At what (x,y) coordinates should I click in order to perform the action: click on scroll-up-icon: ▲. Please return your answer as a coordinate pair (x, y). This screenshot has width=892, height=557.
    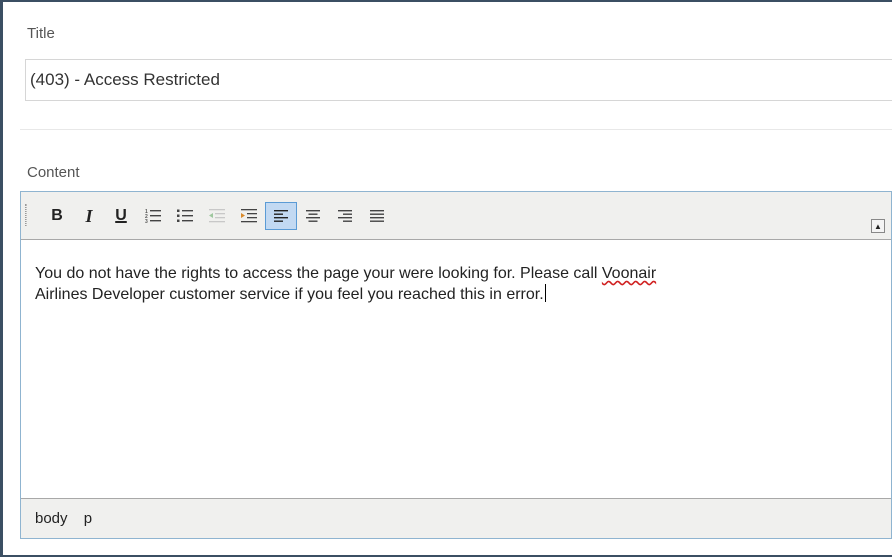
    Looking at the image, I should click on (878, 226).